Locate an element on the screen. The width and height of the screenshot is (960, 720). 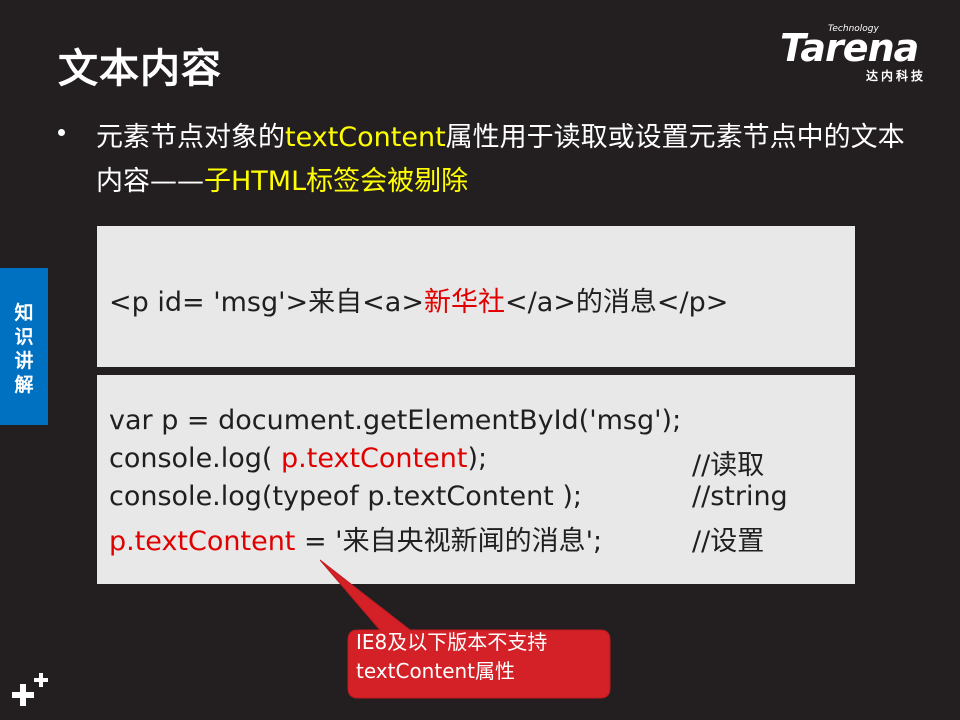
logo-subtitle: 达内科技 is located at coordinates (896, 76).